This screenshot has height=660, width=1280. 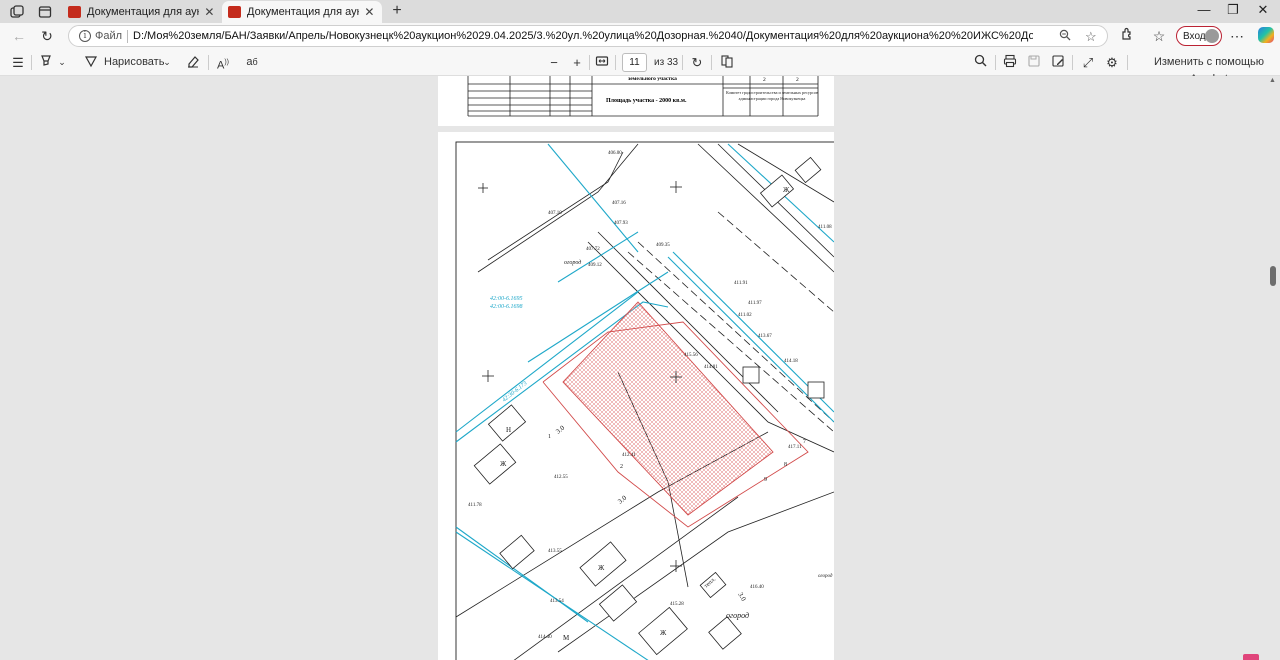 I want to click on translate-icon: aб, so click(x=252, y=62).